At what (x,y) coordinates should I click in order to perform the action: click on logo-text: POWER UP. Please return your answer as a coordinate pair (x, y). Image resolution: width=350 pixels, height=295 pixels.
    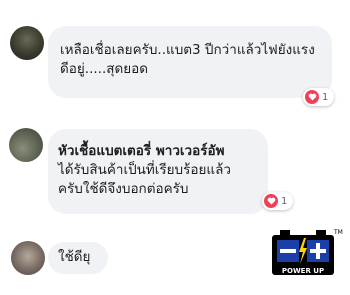
    Looking at the image, I should click on (303, 271).